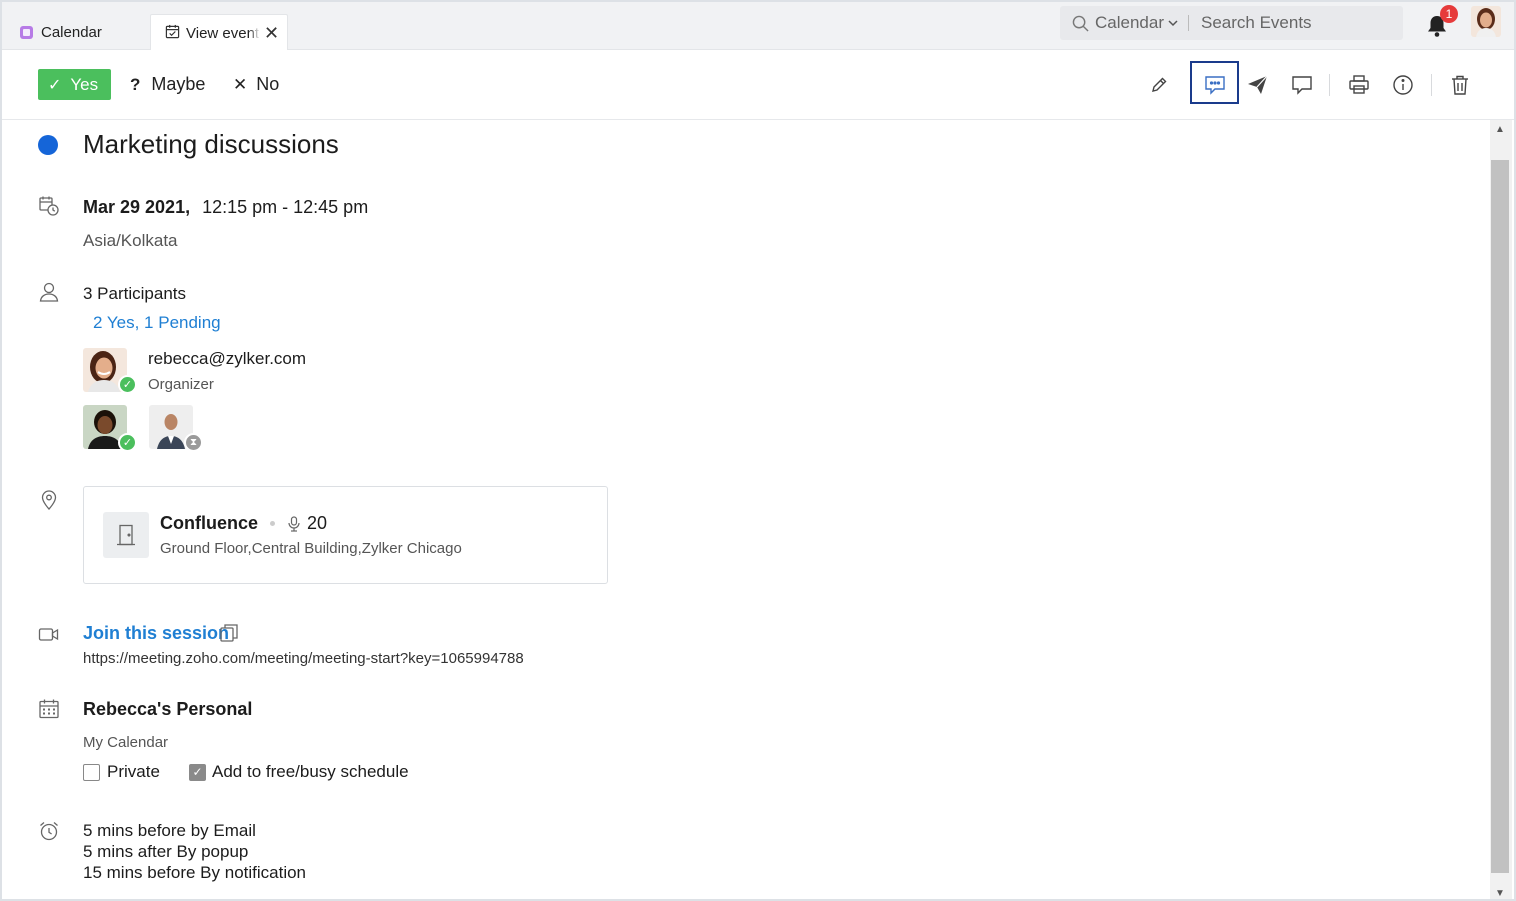 The width and height of the screenshot is (1516, 901). Describe the element at coordinates (1460, 85) in the screenshot. I see `trash-icon` at that location.